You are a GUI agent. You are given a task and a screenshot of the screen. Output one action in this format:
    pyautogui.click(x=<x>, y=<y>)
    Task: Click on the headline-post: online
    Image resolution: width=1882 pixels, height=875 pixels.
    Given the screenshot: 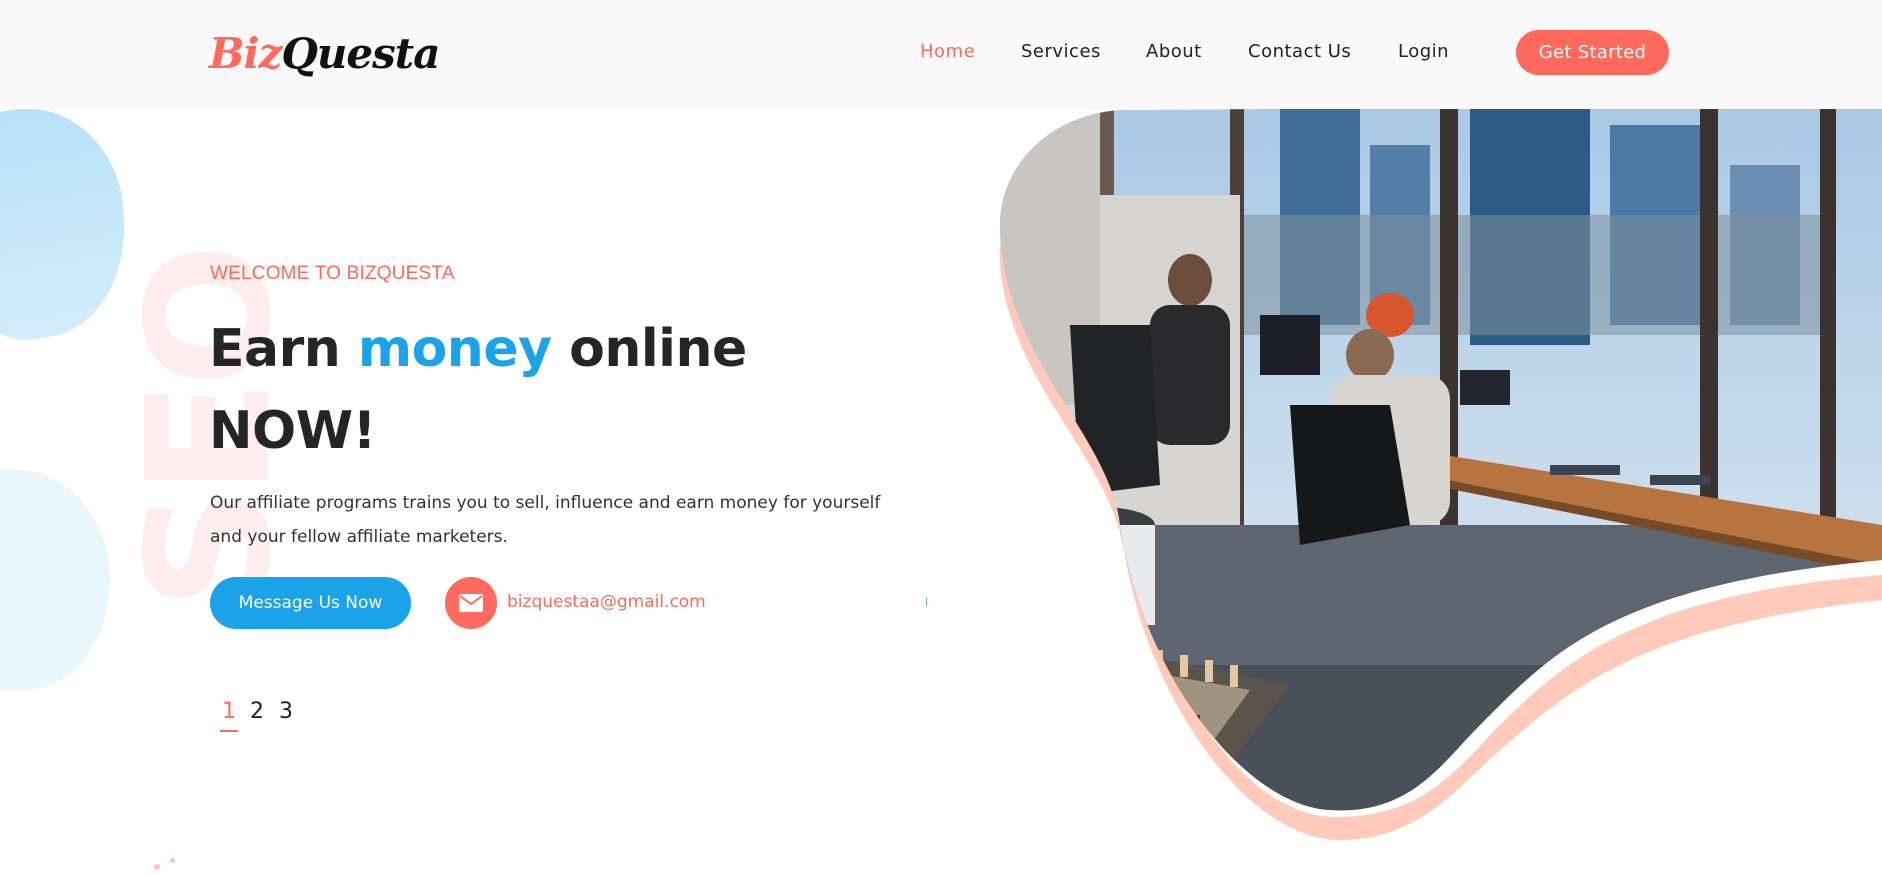 What is the action you would take?
    pyautogui.click(x=649, y=349)
    